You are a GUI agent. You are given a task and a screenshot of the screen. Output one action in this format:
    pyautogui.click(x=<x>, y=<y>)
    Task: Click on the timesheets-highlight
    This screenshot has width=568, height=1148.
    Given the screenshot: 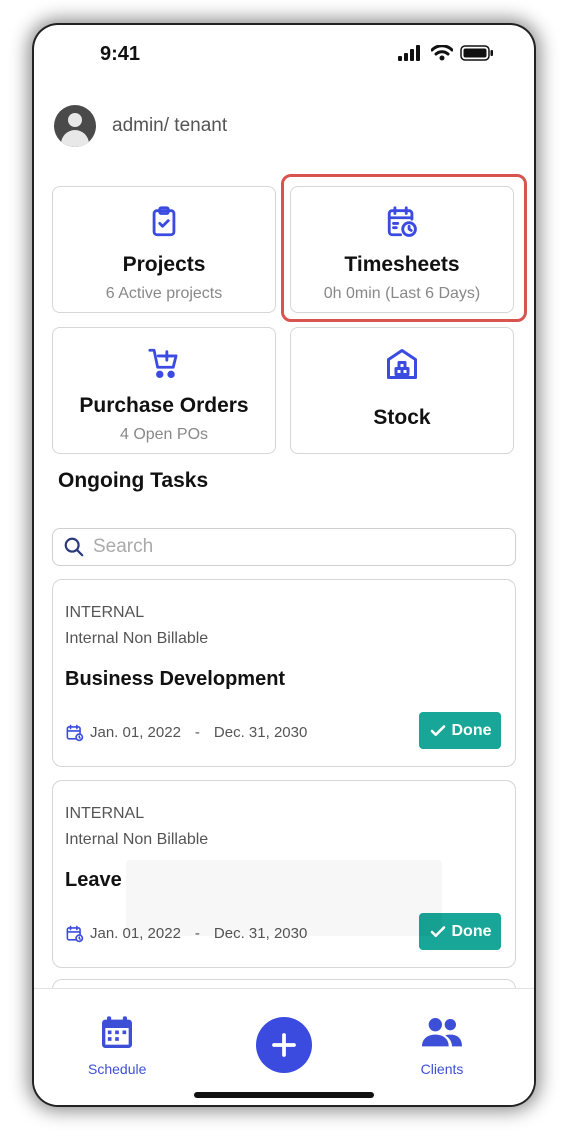 What is the action you would take?
    pyautogui.click(x=404, y=248)
    